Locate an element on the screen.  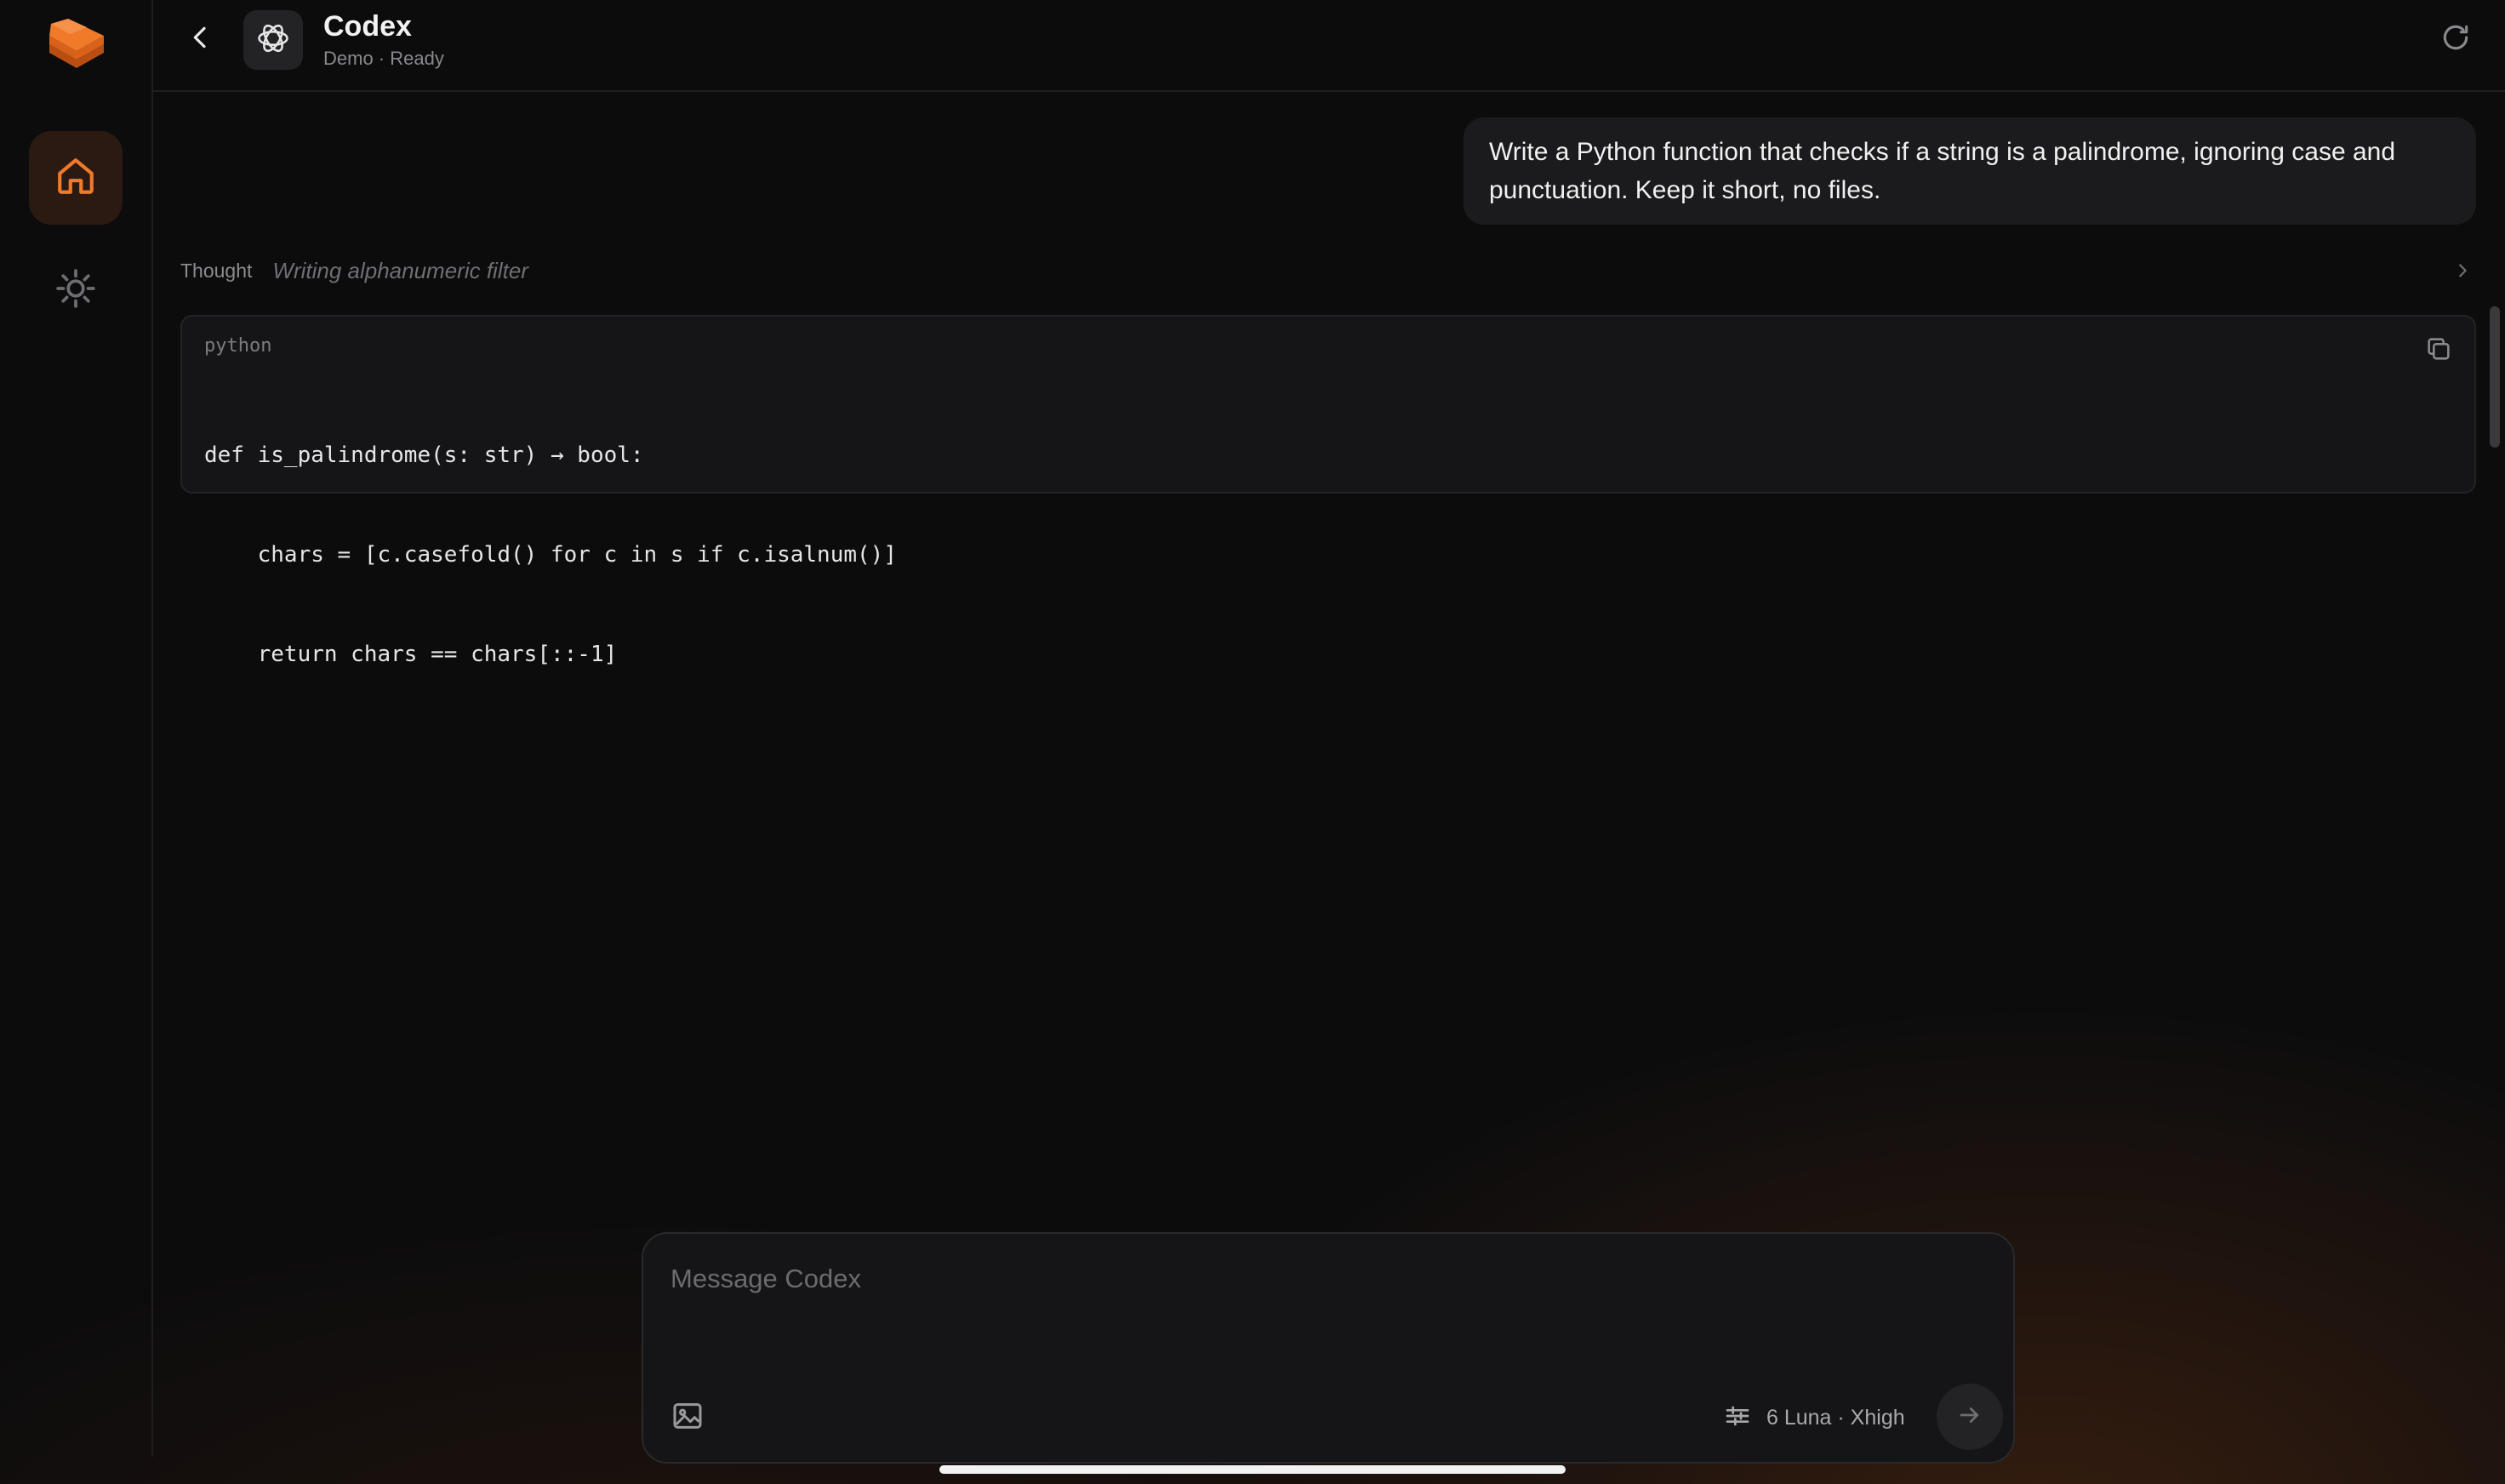
attach-image-button is located at coordinates (687, 1417).